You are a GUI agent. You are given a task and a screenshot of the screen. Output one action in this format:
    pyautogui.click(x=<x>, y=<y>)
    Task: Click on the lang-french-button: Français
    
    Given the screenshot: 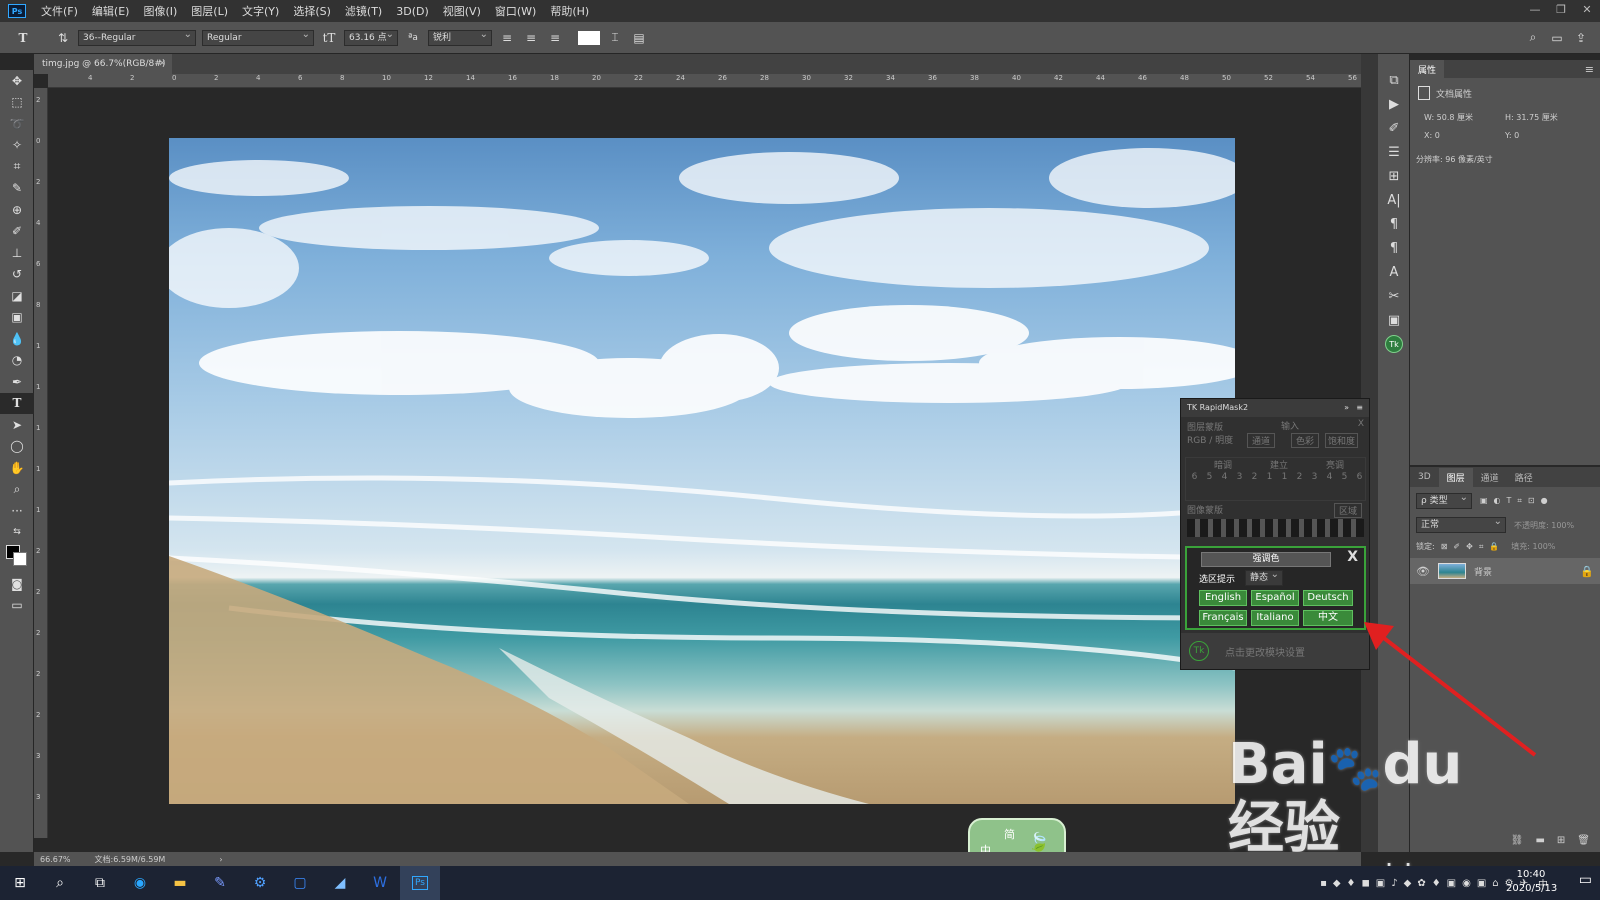 What is the action you would take?
    pyautogui.click(x=1223, y=618)
    